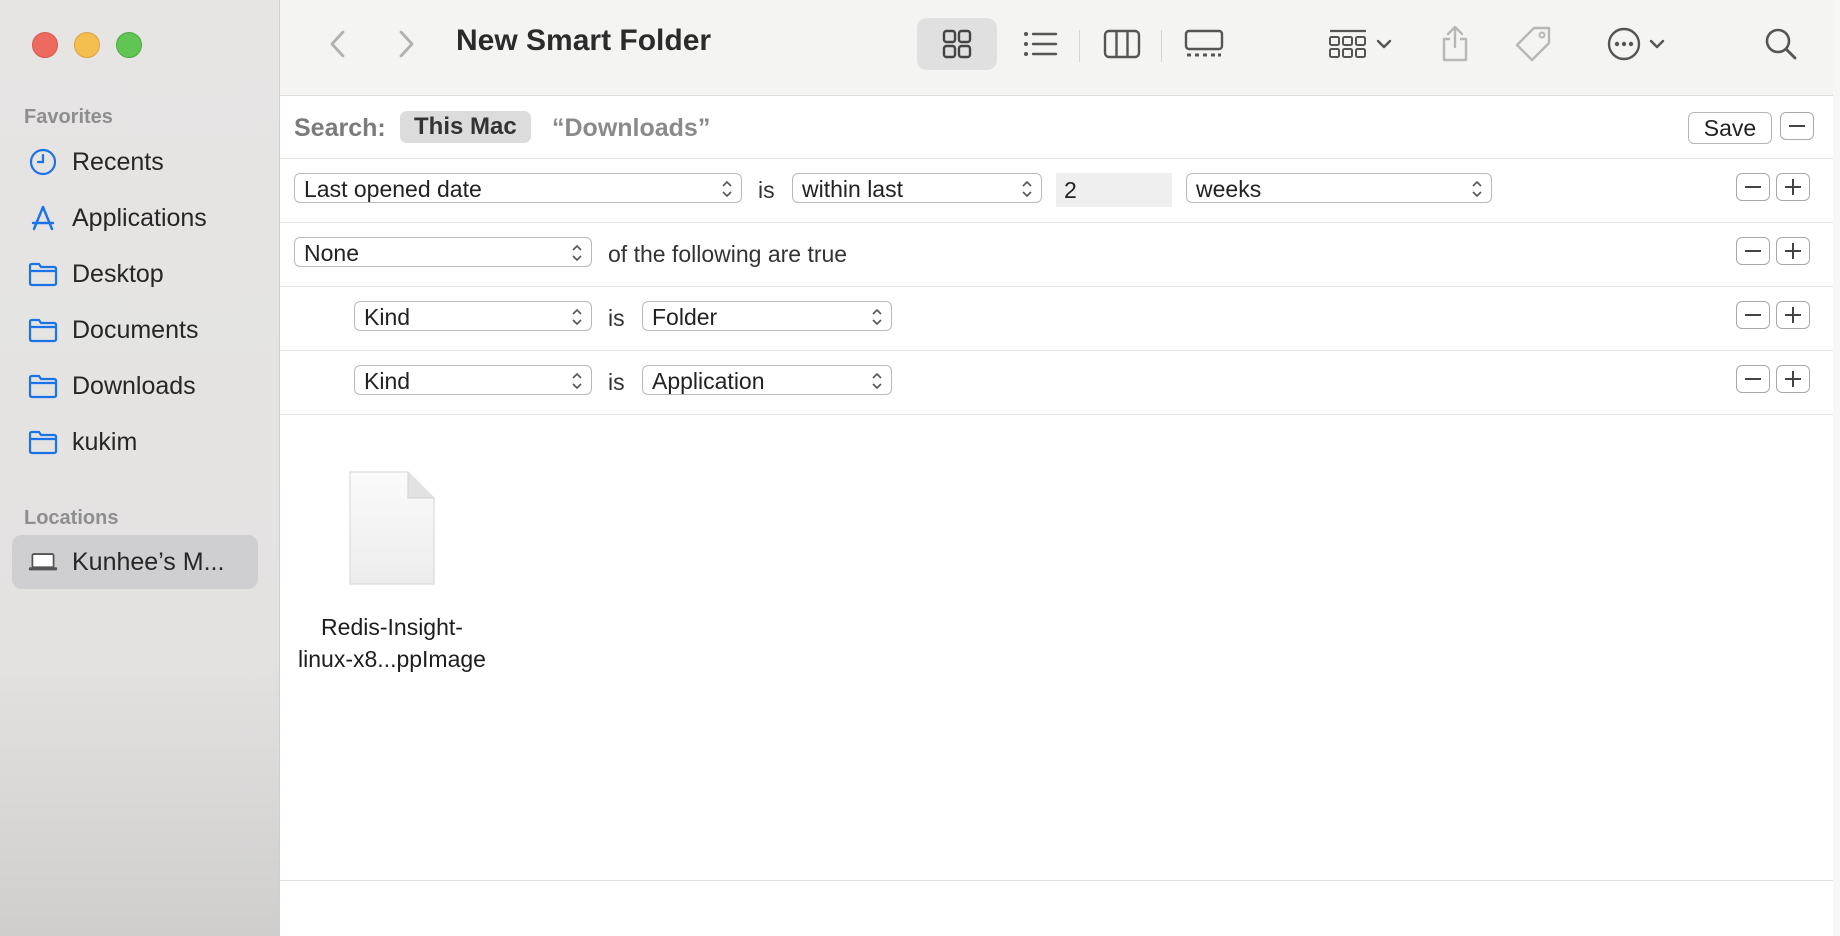  What do you see at coordinates (917, 188) in the screenshot?
I see `operator-popup: within last` at bounding box center [917, 188].